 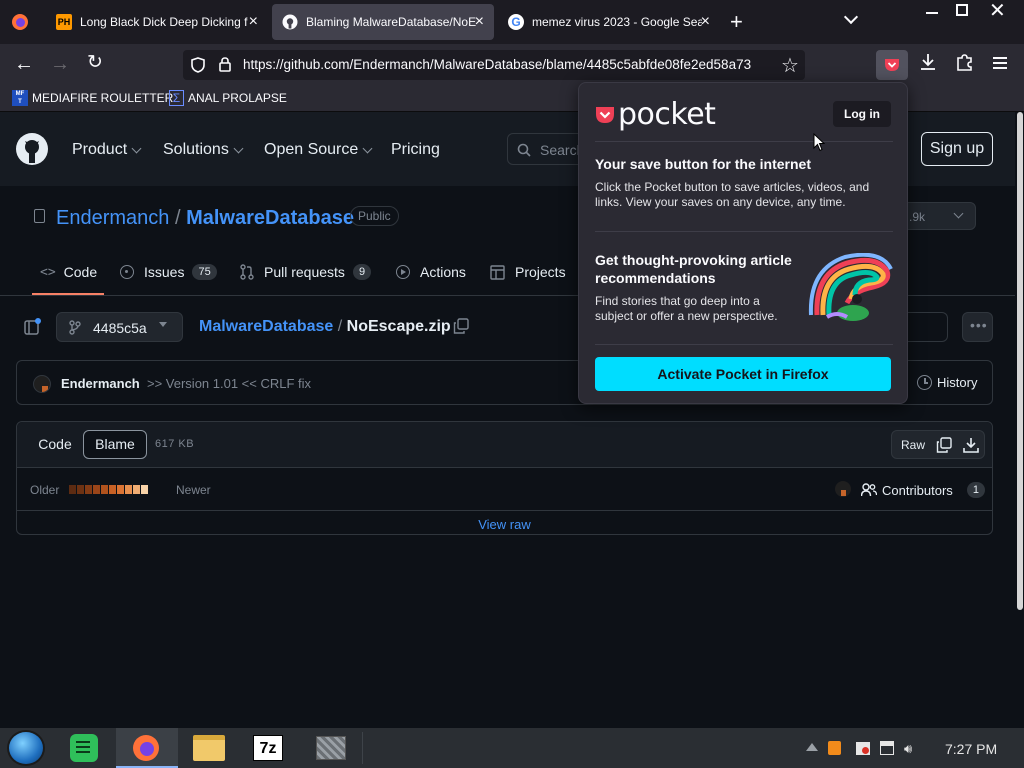 I want to click on maximize-window-icon, so click(x=962, y=10).